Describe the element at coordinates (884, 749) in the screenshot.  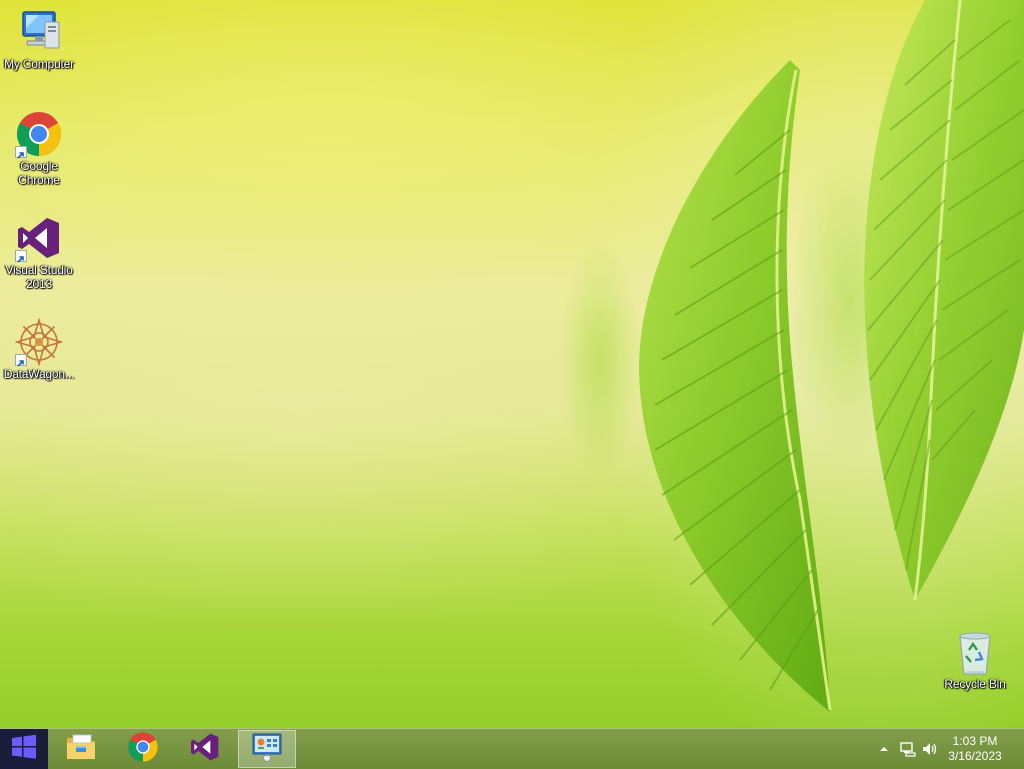
I see `show-hidden-icons-chevron-icon` at that location.